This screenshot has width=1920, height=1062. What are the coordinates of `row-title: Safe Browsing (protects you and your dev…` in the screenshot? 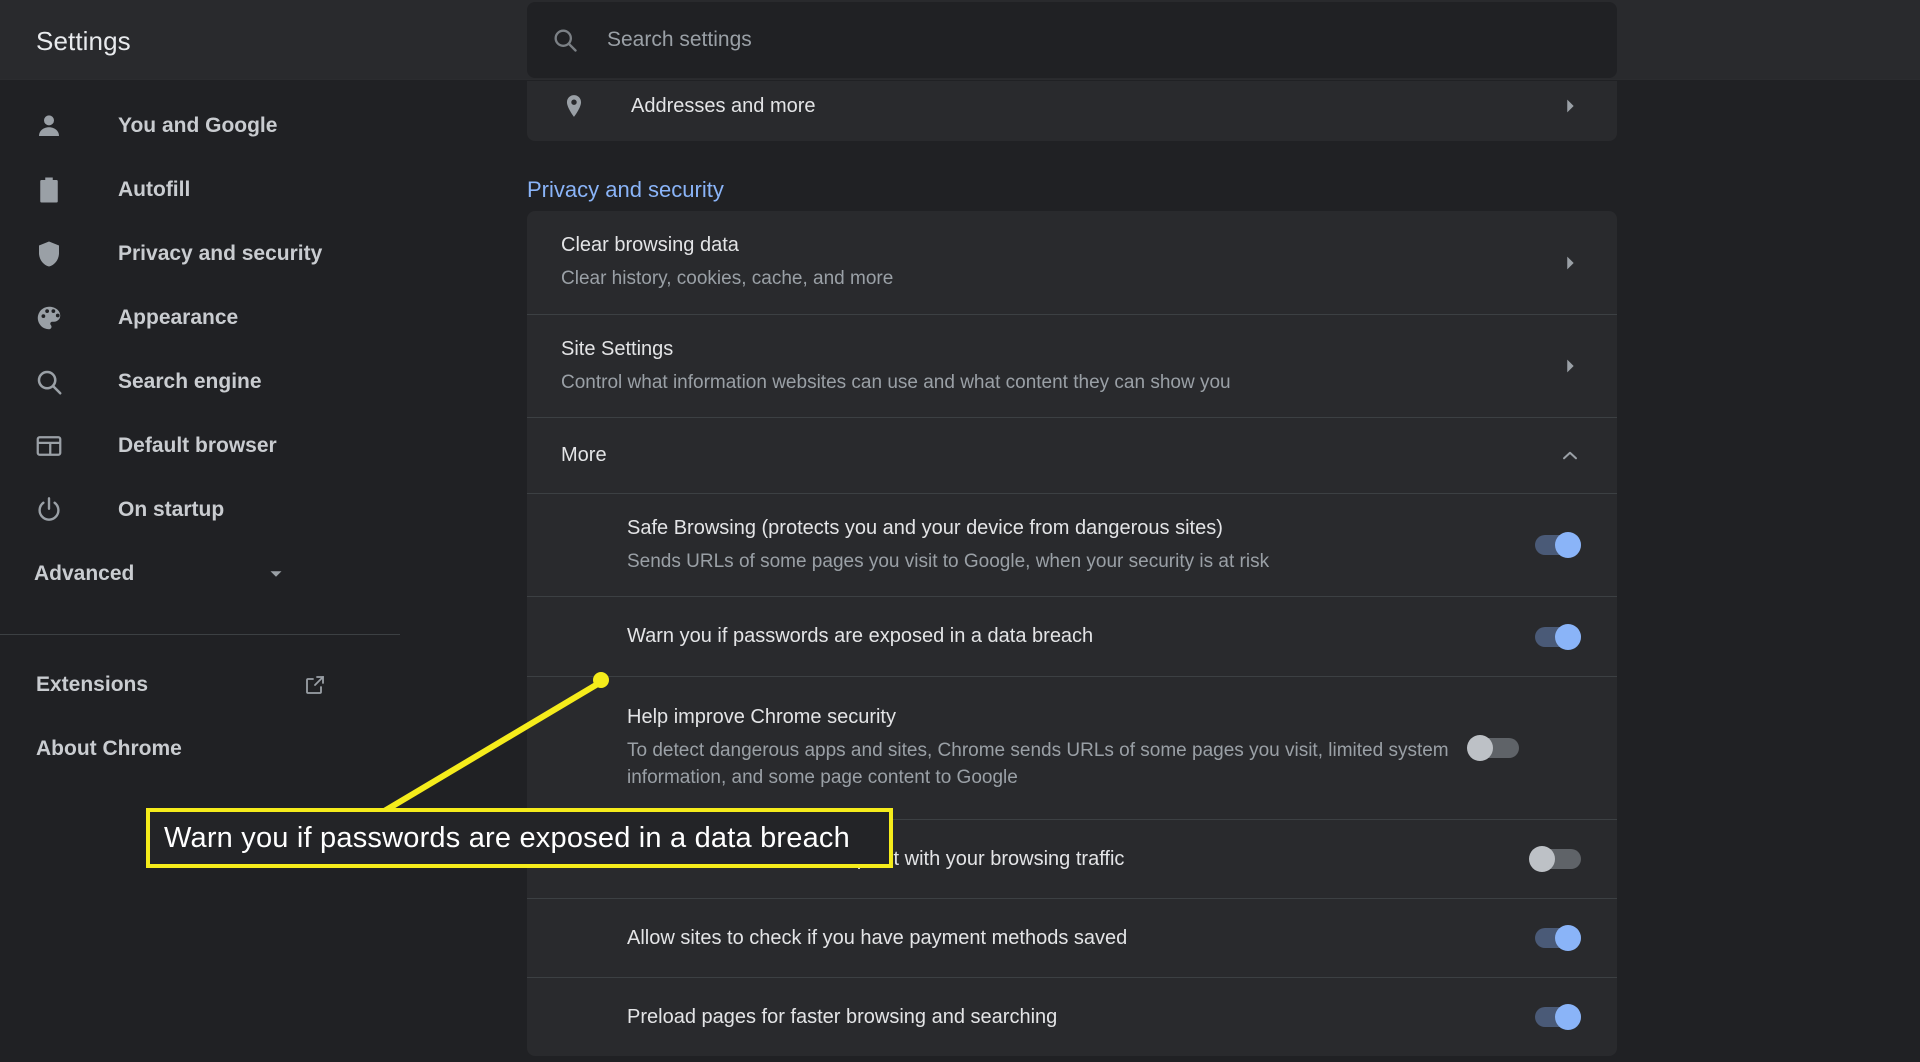 It's located at (925, 527).